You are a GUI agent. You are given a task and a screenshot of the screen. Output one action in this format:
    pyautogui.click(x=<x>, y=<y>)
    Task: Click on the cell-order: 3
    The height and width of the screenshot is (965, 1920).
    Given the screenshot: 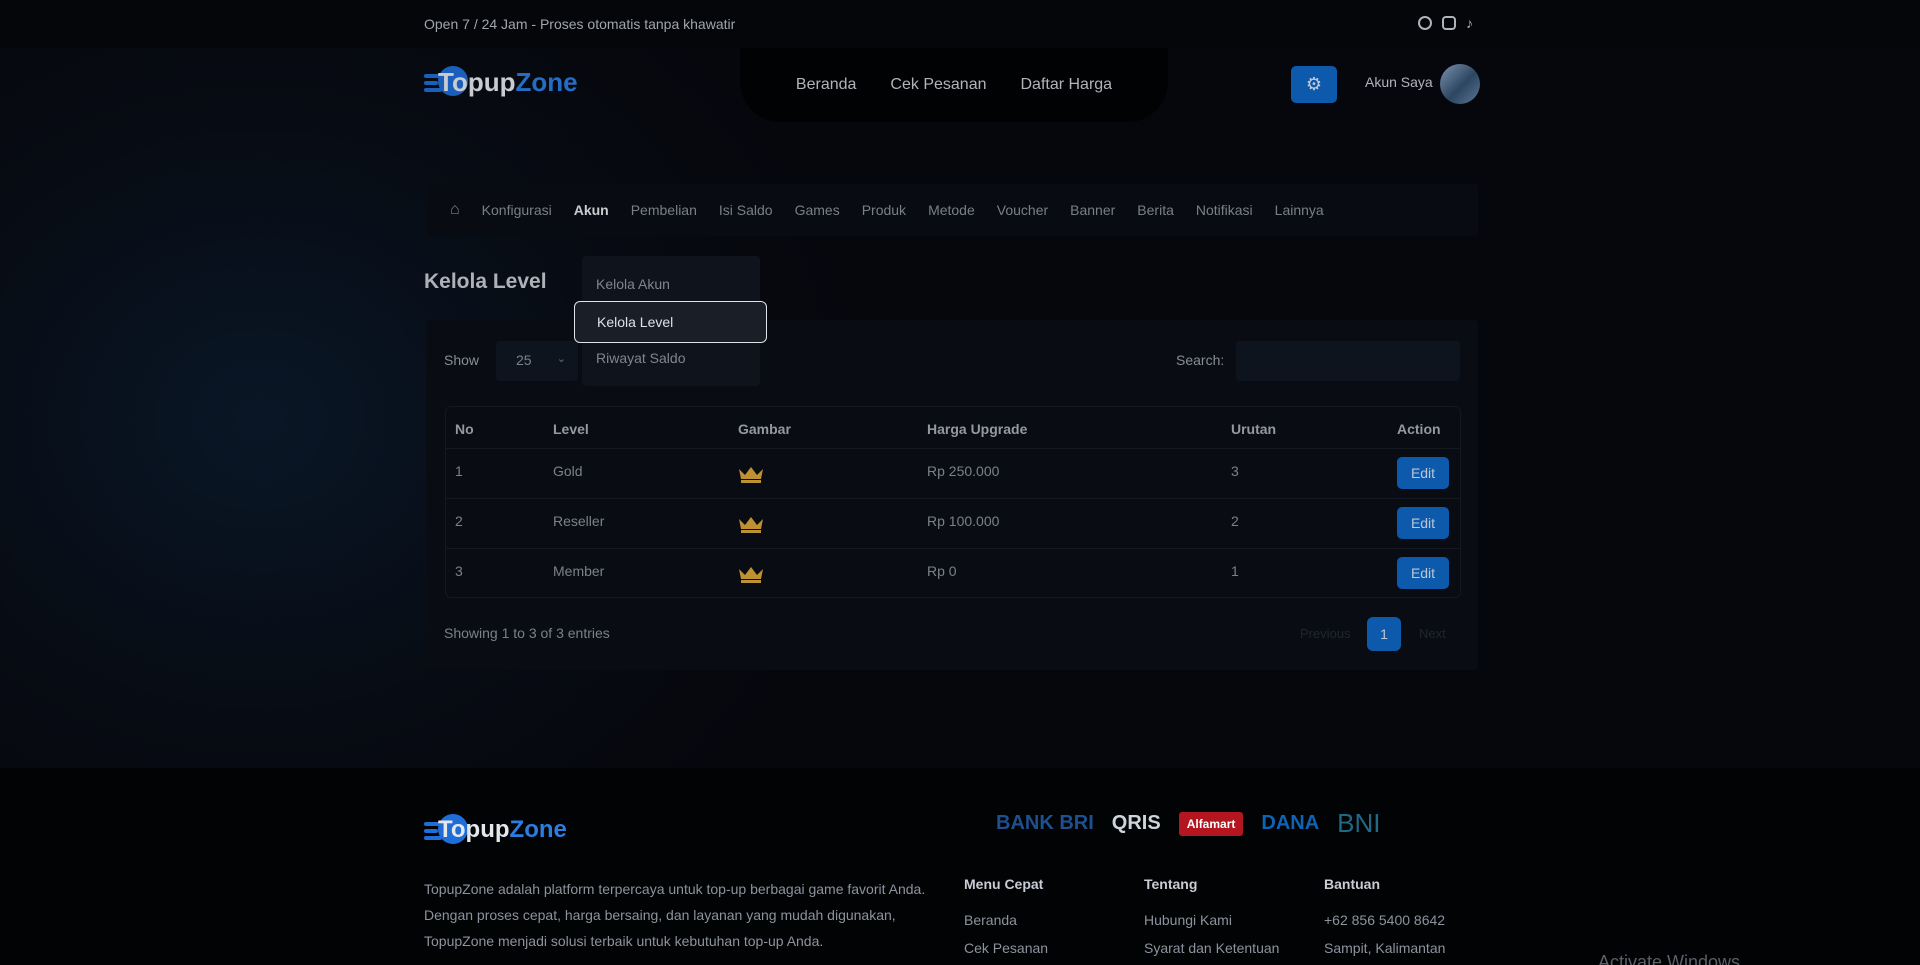 What is the action you would take?
    pyautogui.click(x=1235, y=471)
    